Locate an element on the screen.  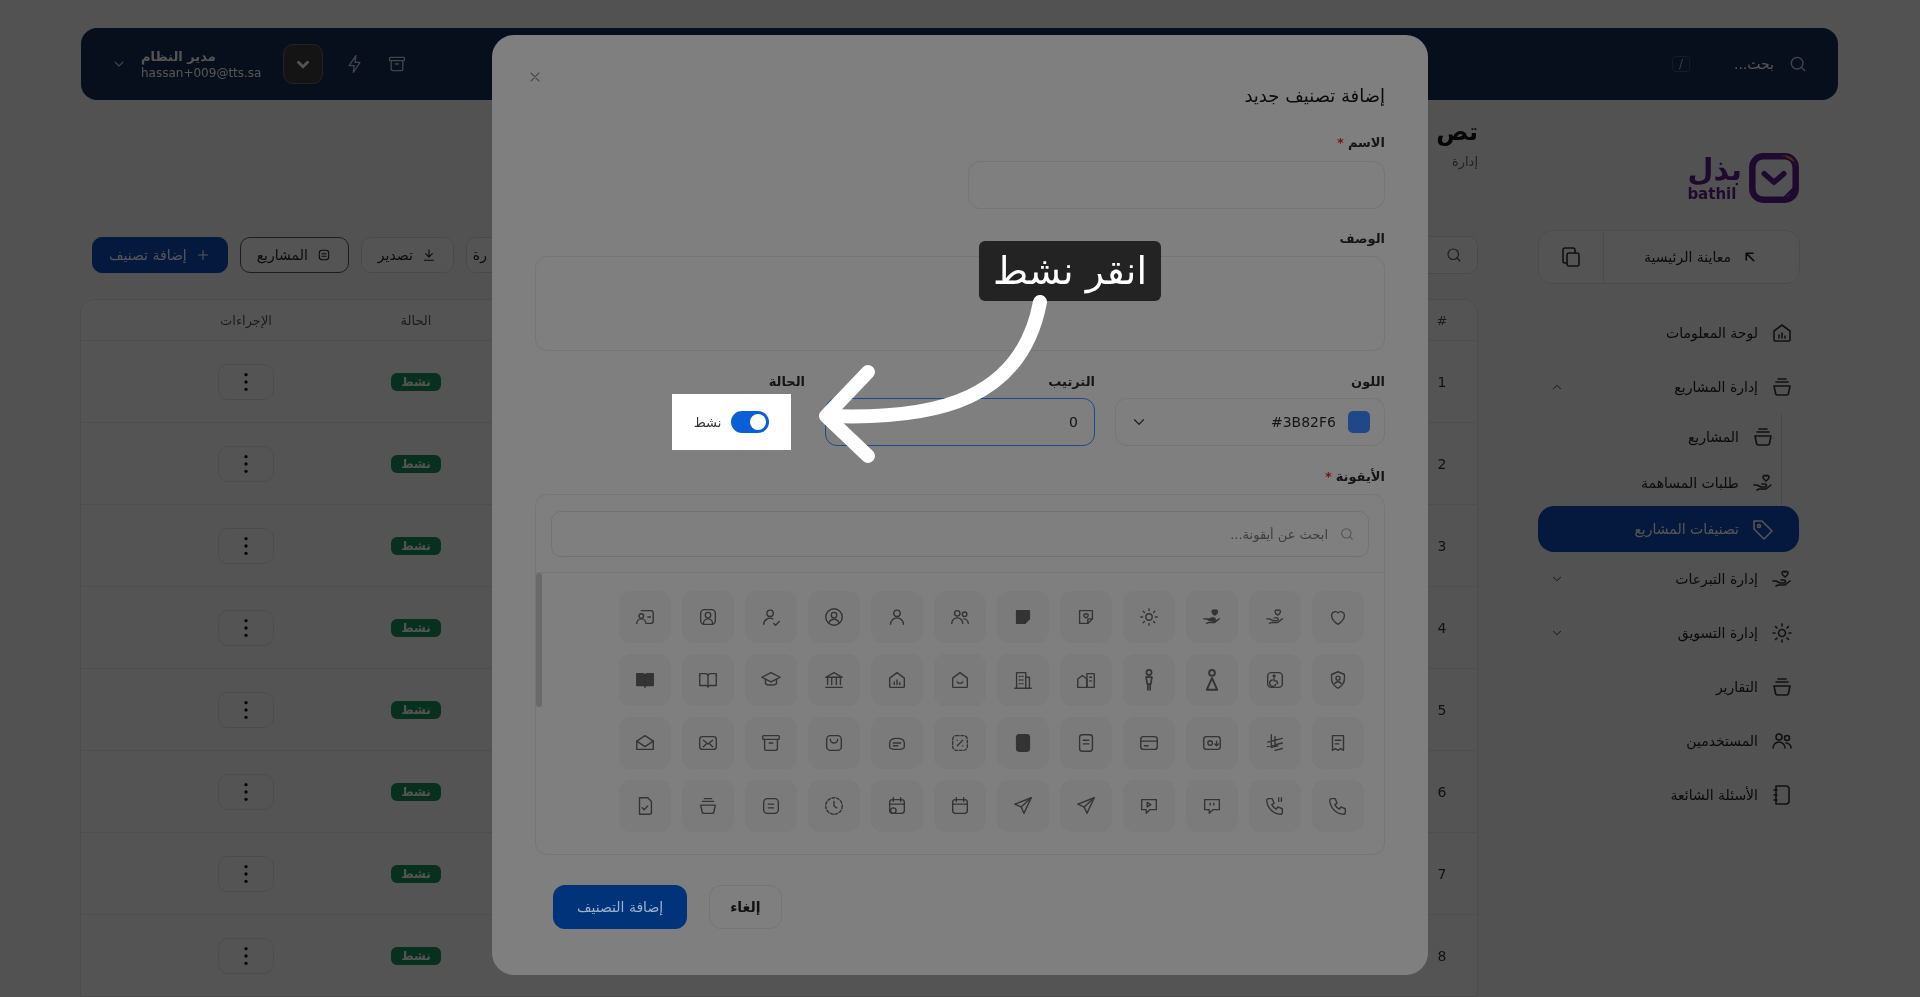
sidebar-item: الأسئلة الشائعة is located at coordinates (1669, 795).